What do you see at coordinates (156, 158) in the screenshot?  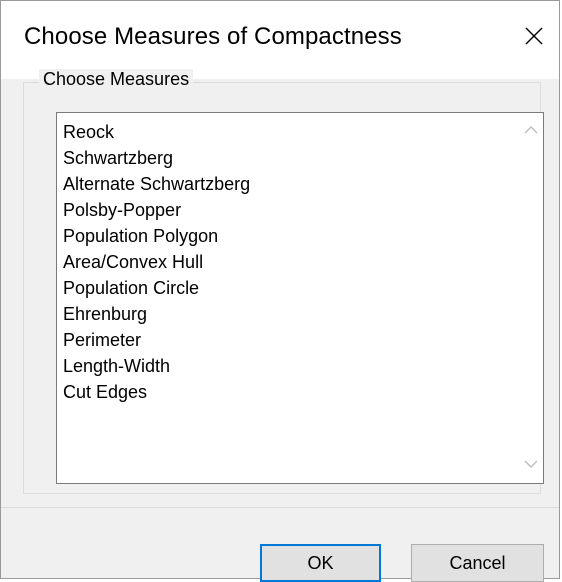 I see `list-item-schwartzberg: Schwartzberg` at bounding box center [156, 158].